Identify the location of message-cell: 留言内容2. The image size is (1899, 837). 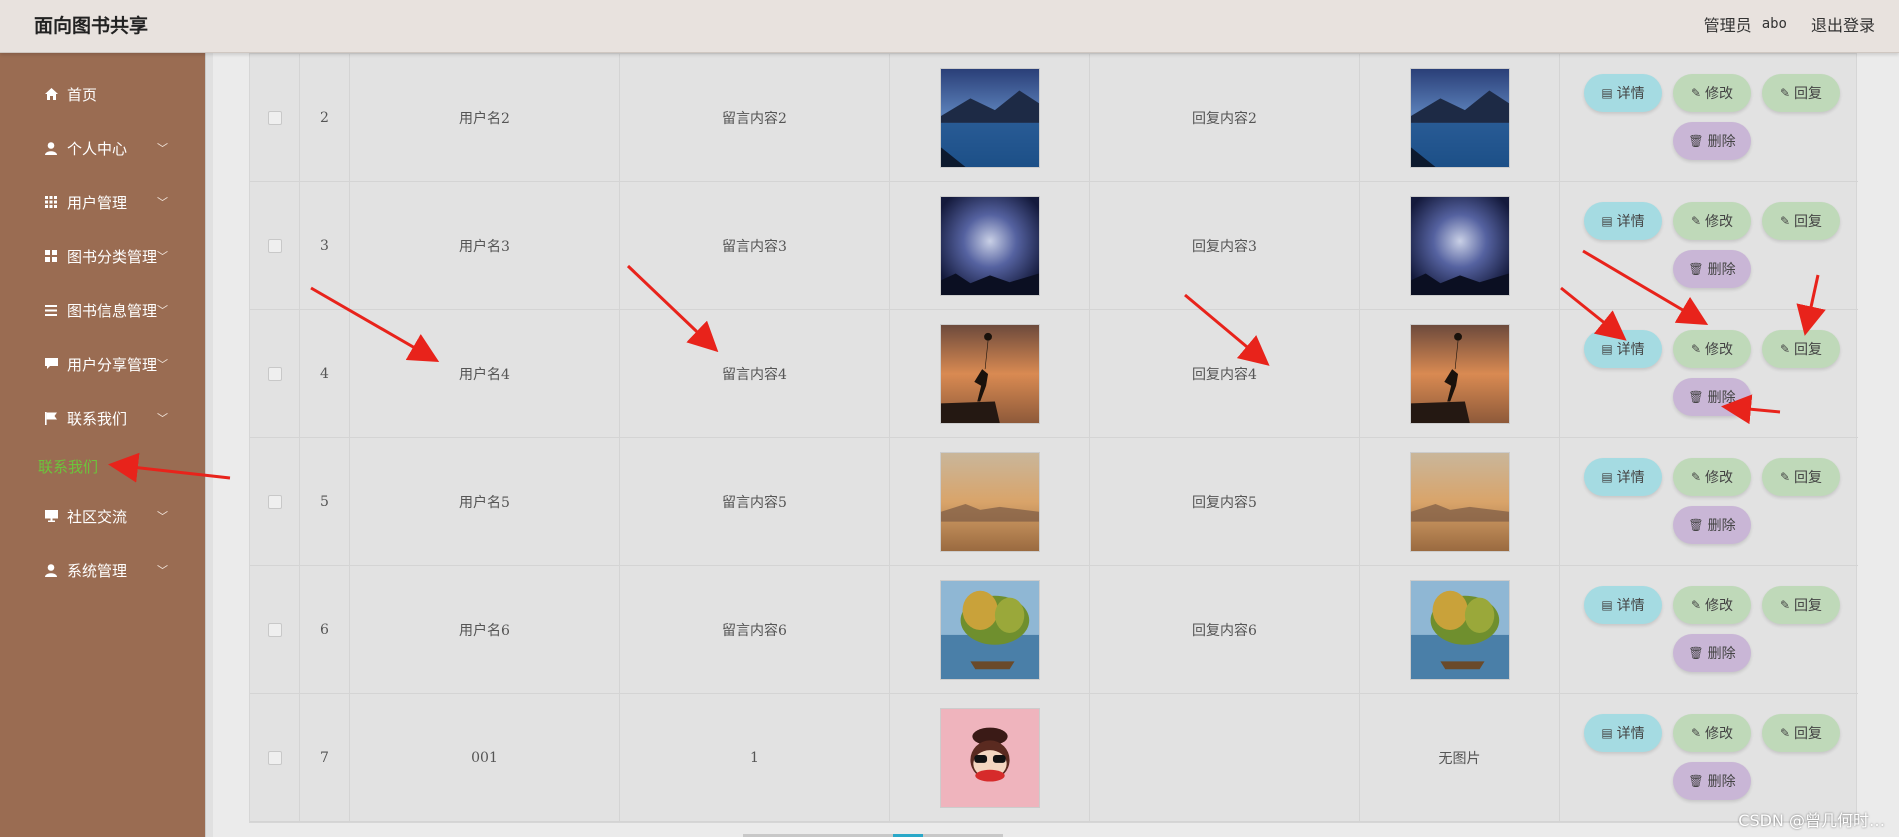
(755, 118).